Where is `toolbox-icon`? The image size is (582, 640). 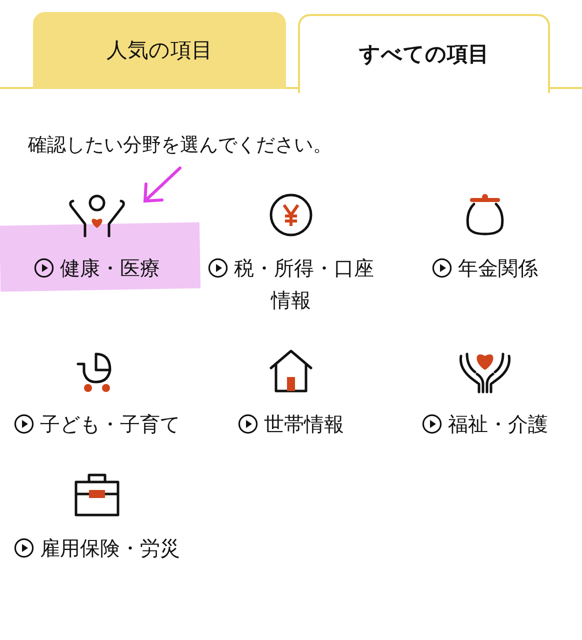
toolbox-icon is located at coordinates (97, 495).